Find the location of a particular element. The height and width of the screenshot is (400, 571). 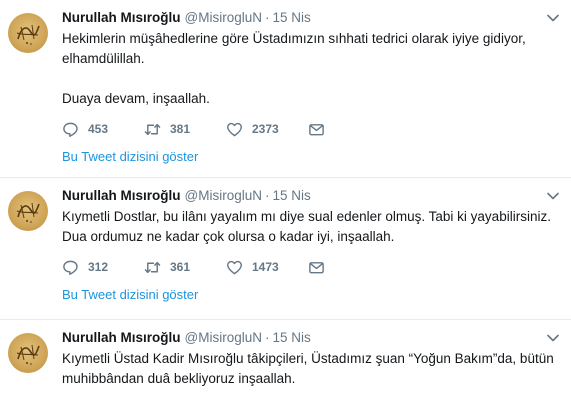

like-count: 2373 is located at coordinates (265, 129).